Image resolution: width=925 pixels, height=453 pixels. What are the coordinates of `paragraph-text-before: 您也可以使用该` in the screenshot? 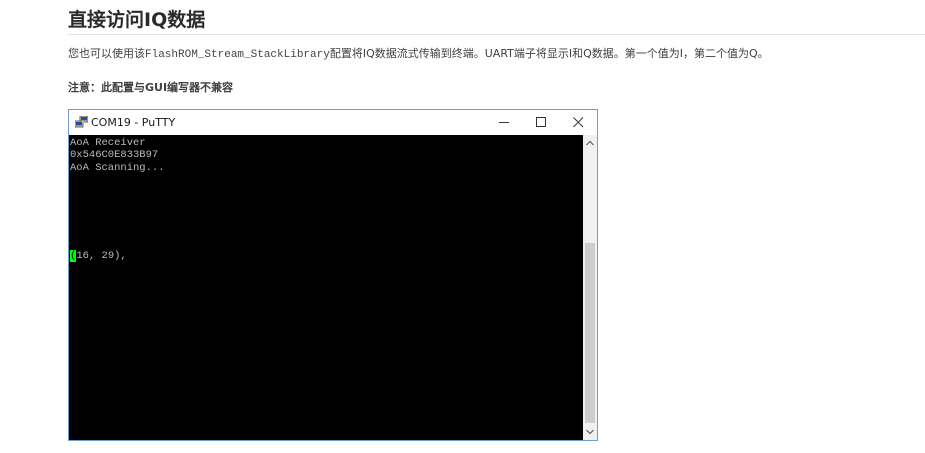 It's located at (106, 53).